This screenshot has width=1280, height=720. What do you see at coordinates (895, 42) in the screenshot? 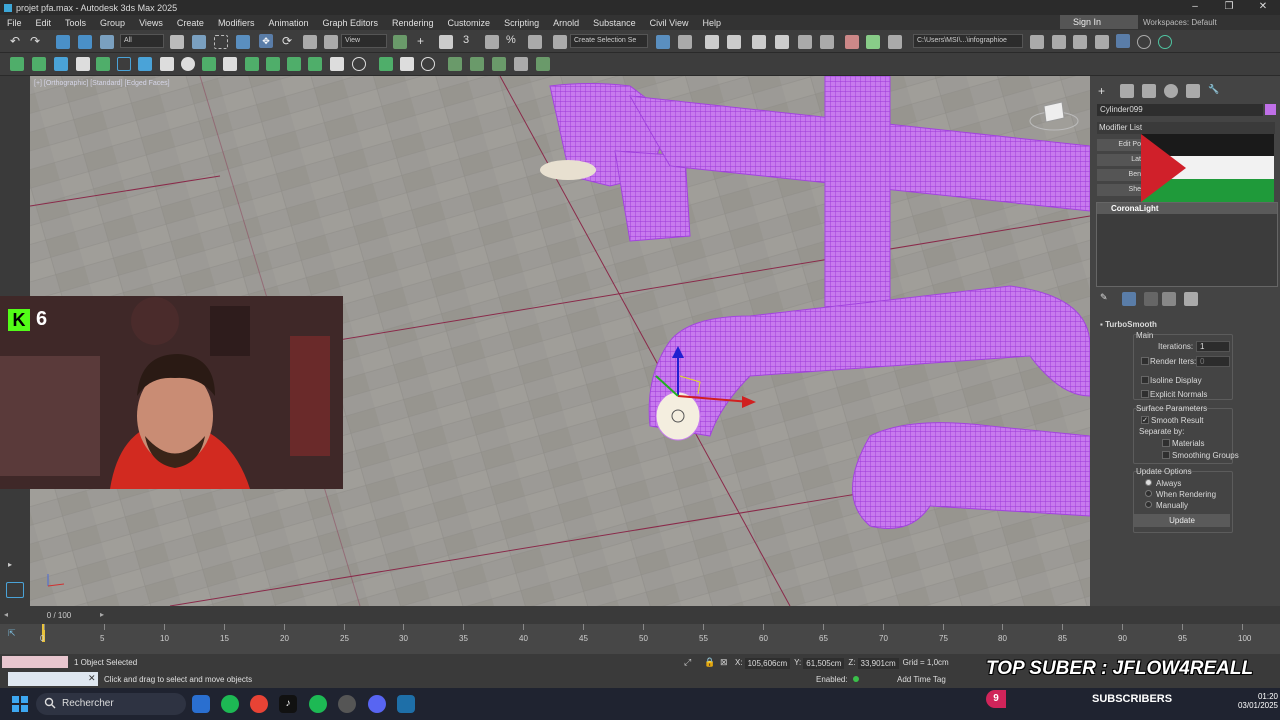
I see `render-production-icon` at bounding box center [895, 42].